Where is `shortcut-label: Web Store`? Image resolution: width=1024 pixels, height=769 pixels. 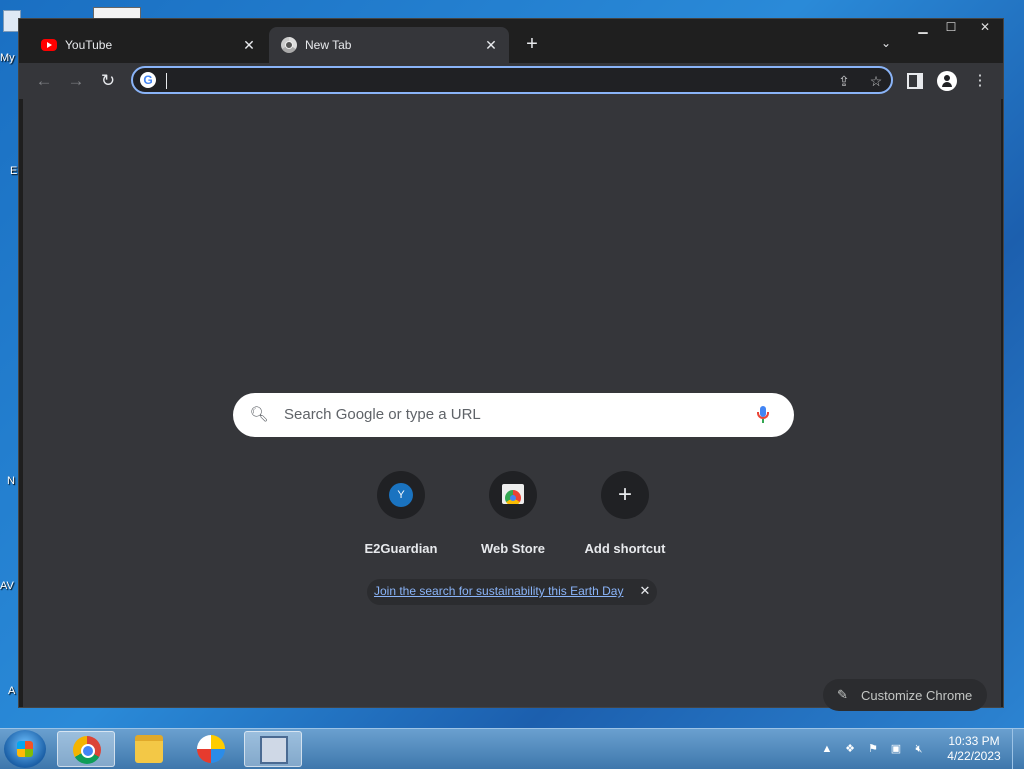
shortcut-label: Web Store is located at coordinates (513, 548).